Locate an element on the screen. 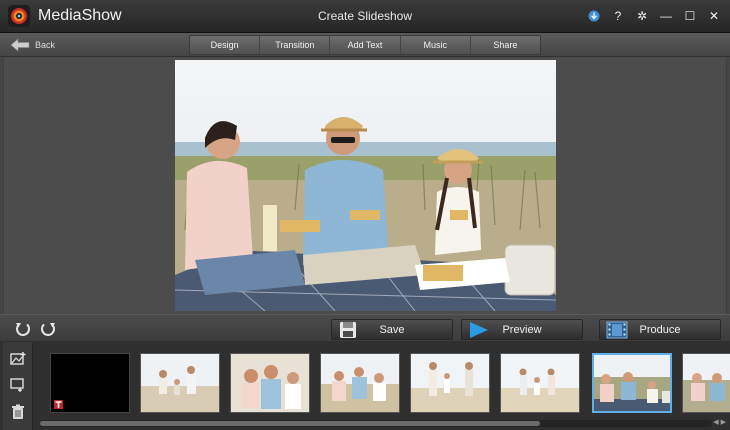 This screenshot has height=430, width=730. settings-icon: ✲ is located at coordinates (642, 16).